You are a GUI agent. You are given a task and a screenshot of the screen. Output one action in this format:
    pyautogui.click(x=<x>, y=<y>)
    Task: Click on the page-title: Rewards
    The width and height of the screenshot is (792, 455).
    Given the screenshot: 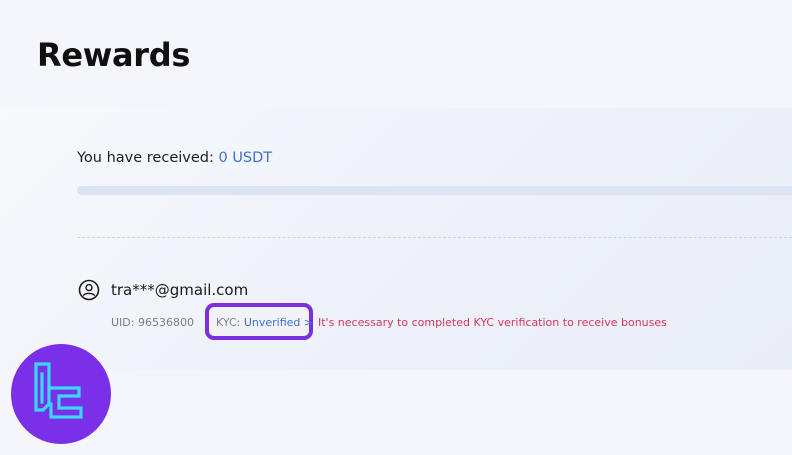 What is the action you would take?
    pyautogui.click(x=114, y=55)
    